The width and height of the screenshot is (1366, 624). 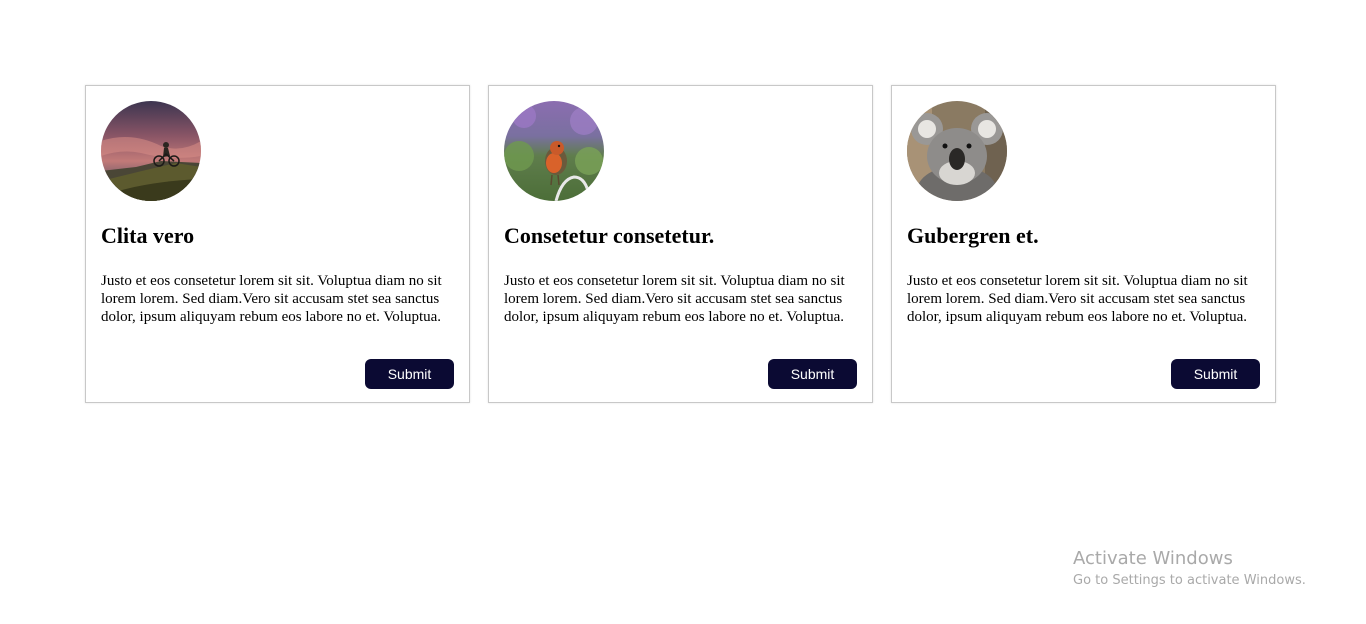 What do you see at coordinates (148, 235) in the screenshot?
I see `card-title: Clita vero` at bounding box center [148, 235].